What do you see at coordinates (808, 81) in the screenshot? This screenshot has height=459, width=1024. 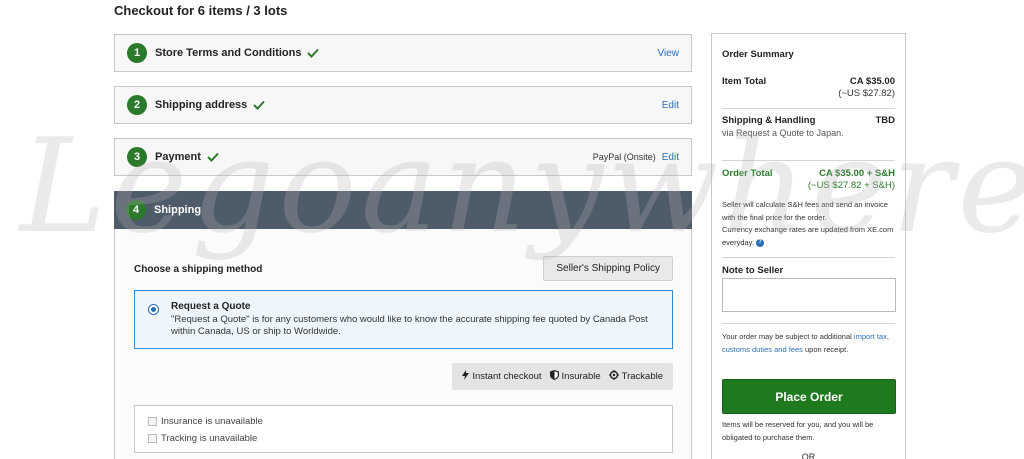 I see `item-total-row: Item Total CA $35.00` at bounding box center [808, 81].